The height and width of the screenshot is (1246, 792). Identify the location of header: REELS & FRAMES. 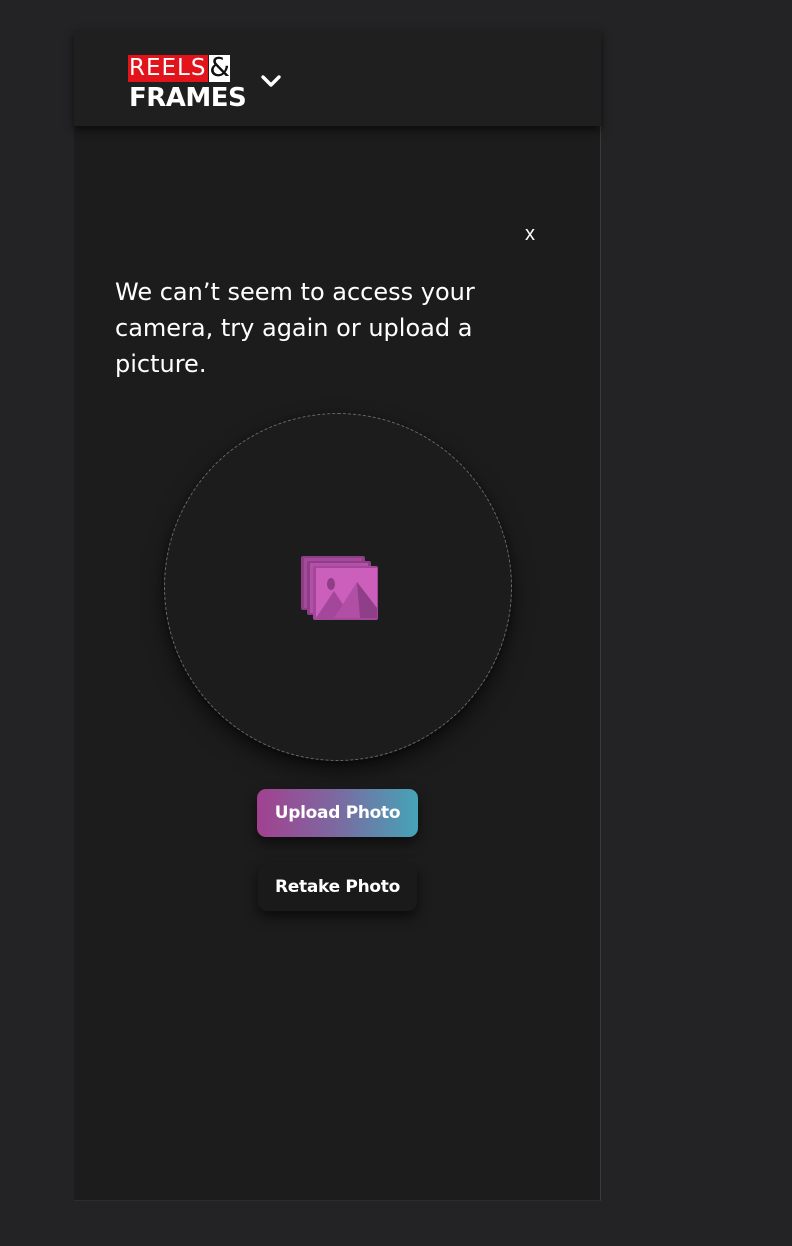
(337, 78).